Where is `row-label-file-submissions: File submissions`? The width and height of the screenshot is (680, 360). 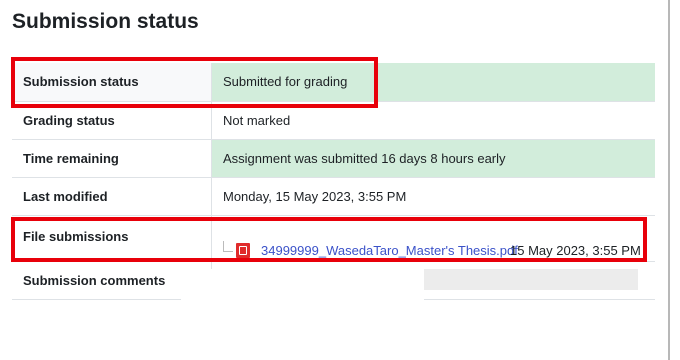 row-label-file-submissions: File submissions is located at coordinates (112, 238).